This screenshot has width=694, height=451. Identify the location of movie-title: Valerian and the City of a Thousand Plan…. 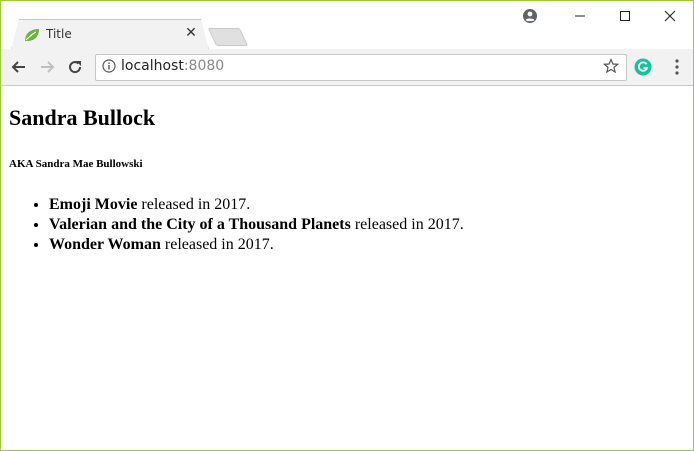
(200, 224).